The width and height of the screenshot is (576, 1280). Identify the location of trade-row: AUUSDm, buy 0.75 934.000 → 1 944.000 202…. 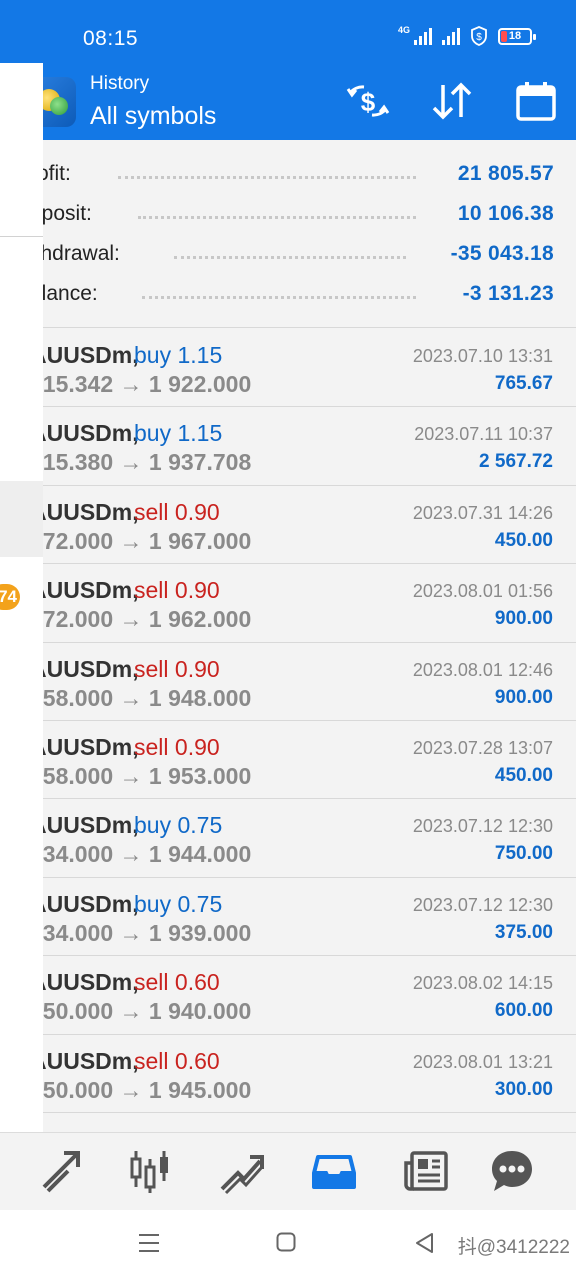
(288, 838).